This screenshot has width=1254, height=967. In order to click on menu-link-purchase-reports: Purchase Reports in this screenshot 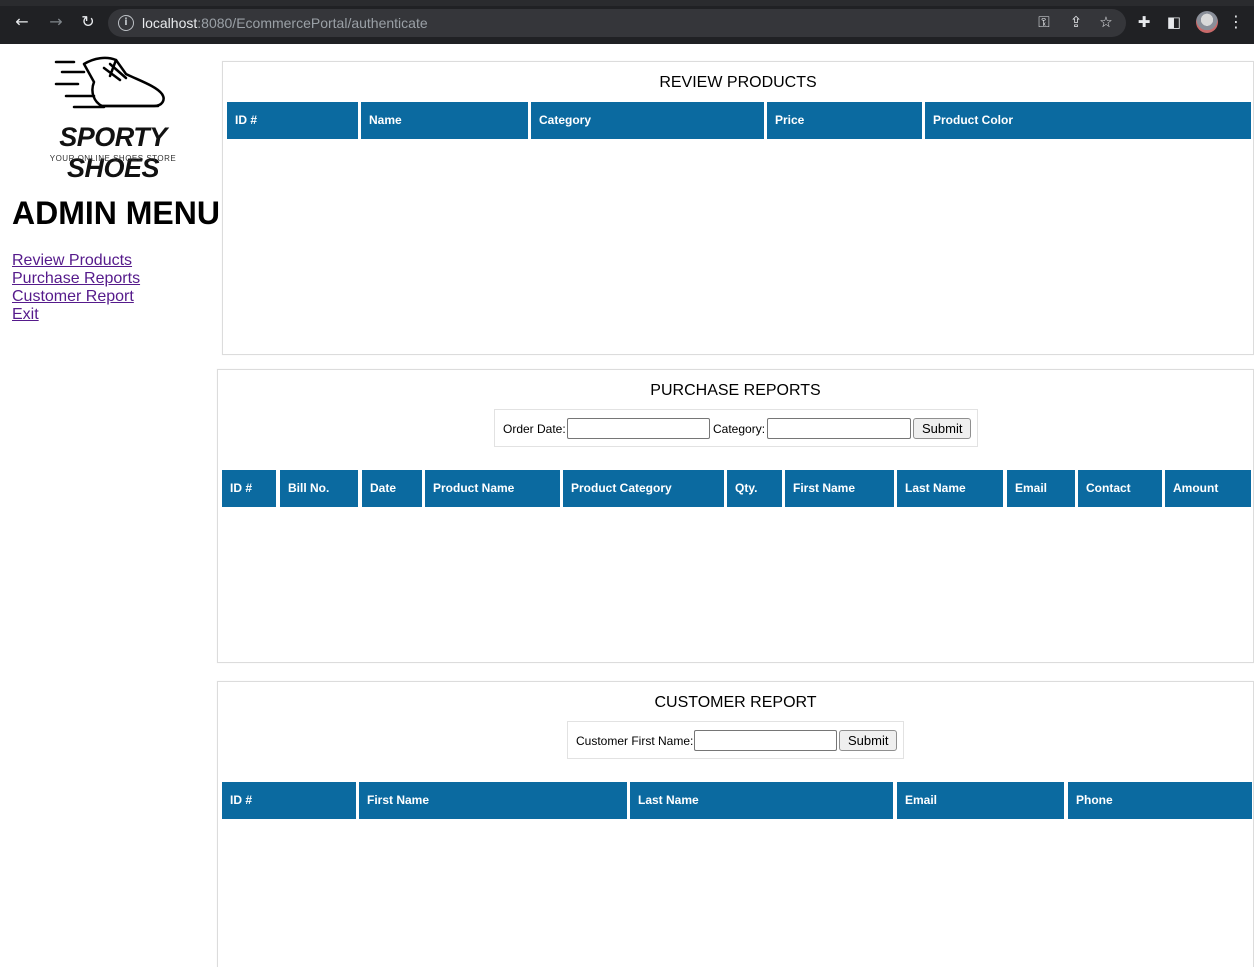, I will do `click(76, 279)`.